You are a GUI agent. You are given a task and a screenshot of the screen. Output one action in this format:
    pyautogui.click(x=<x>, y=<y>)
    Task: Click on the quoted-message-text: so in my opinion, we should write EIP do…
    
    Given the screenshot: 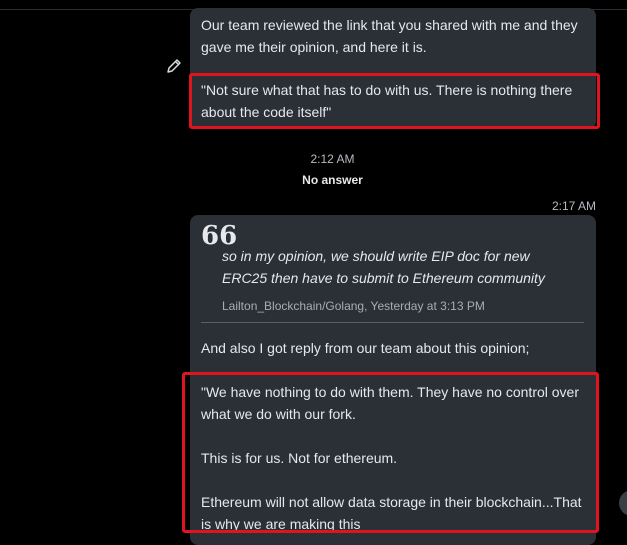 What is the action you would take?
    pyautogui.click(x=383, y=267)
    